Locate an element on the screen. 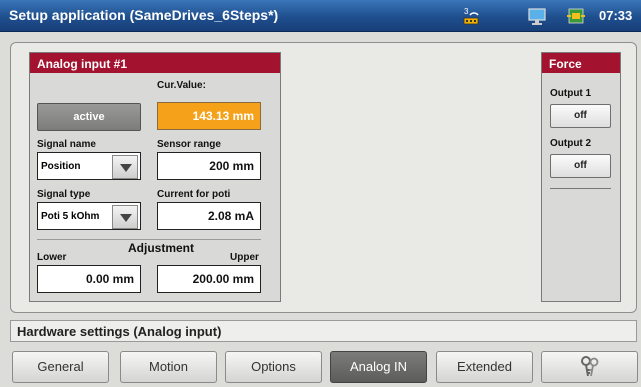 The height and width of the screenshot is (387, 641). output-1-off-button: off is located at coordinates (580, 116).